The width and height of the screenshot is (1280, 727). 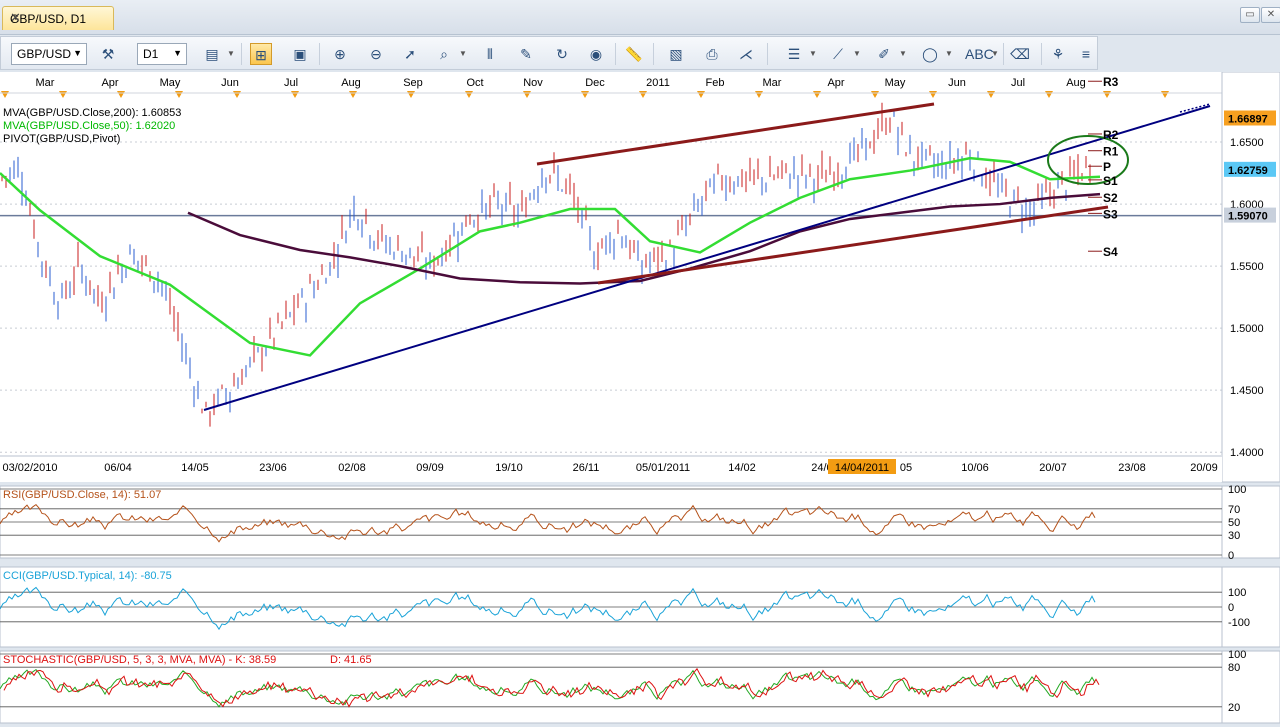 What do you see at coordinates (1248, 217) in the screenshot?
I see `price-label: 1.59070` at bounding box center [1248, 217].